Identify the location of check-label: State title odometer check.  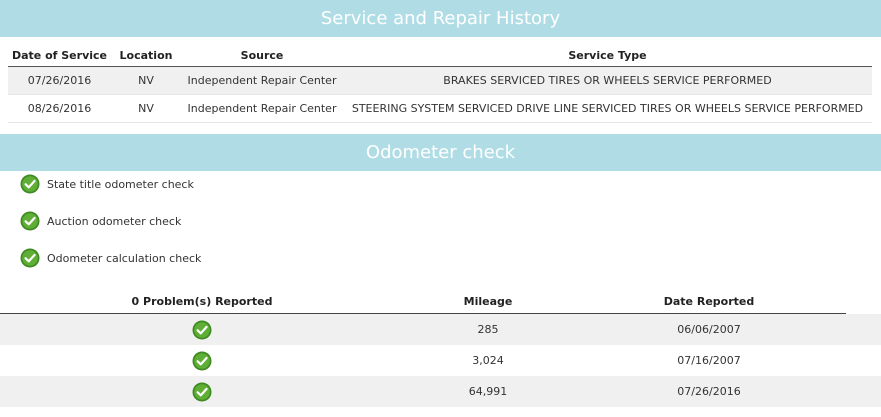
(120, 184).